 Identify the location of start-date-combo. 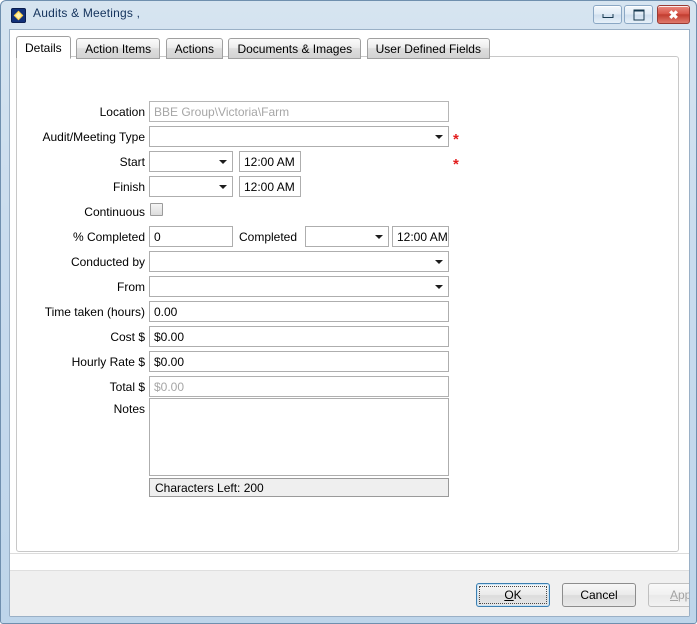
(191, 161).